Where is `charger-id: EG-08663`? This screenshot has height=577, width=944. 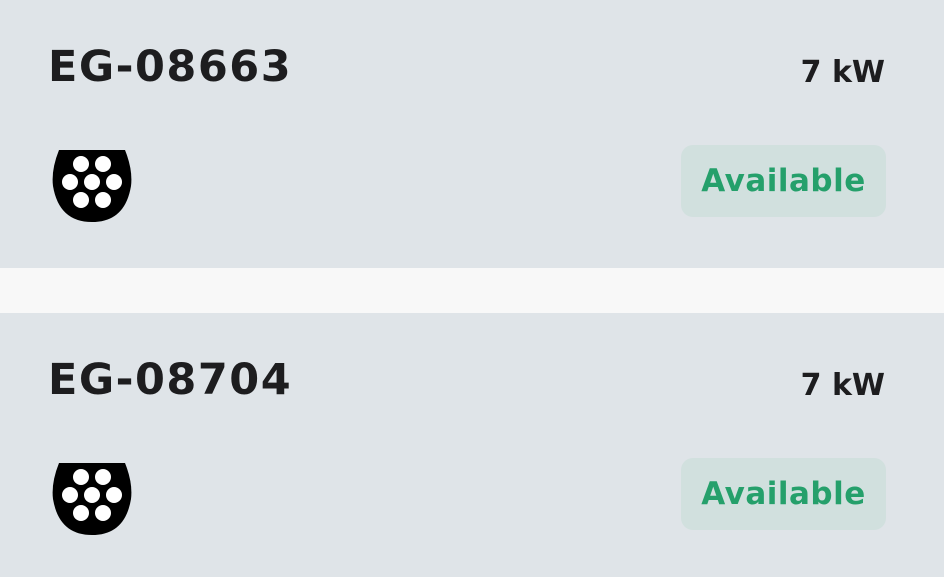 charger-id: EG-08663 is located at coordinates (170, 67).